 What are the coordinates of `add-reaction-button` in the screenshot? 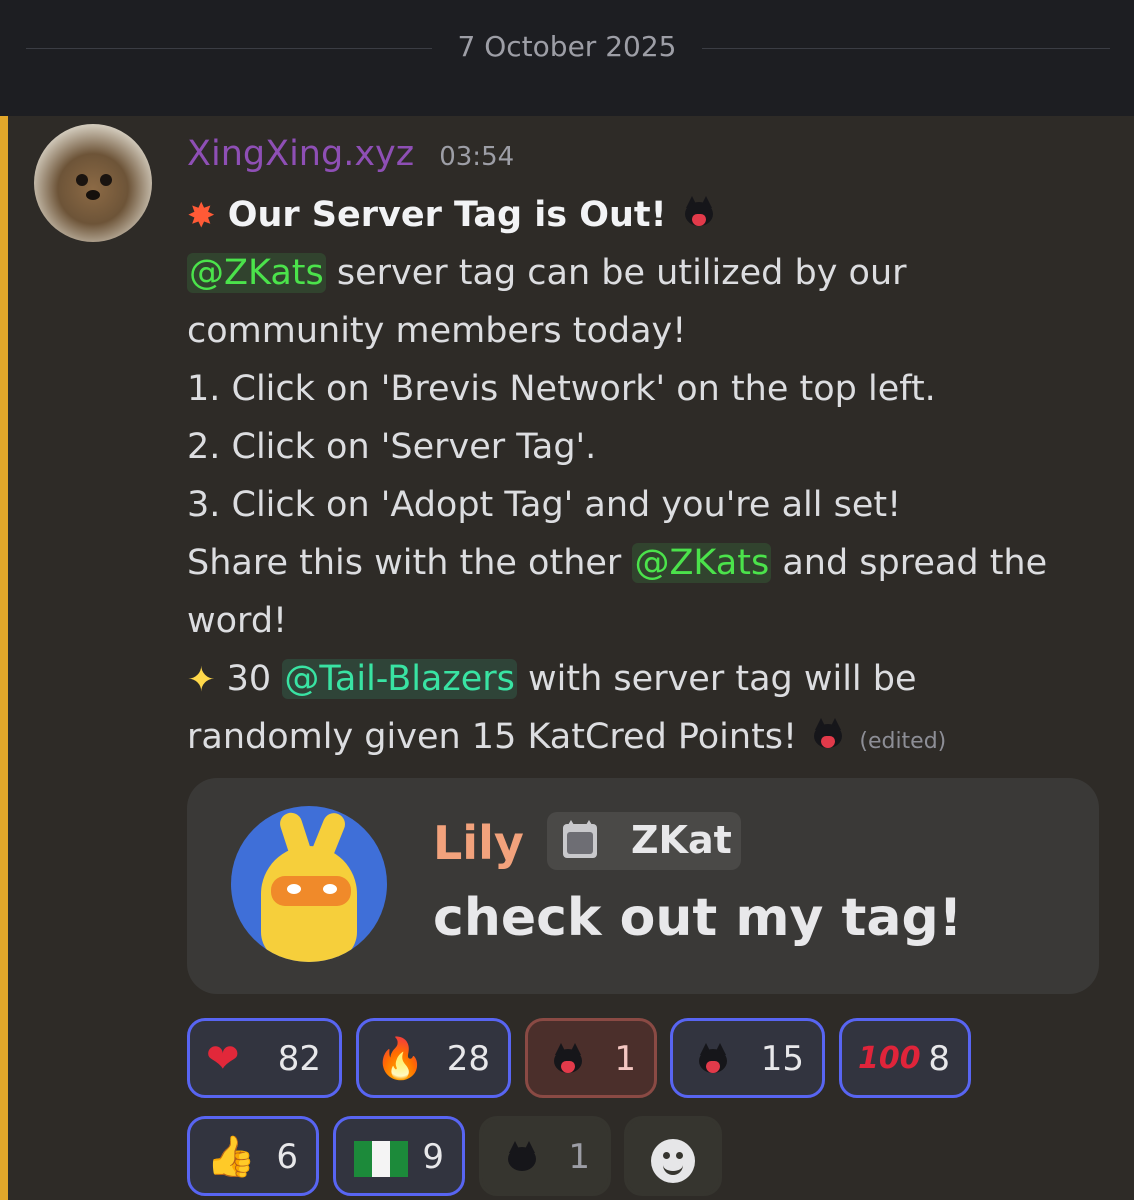 It's located at (673, 1156).